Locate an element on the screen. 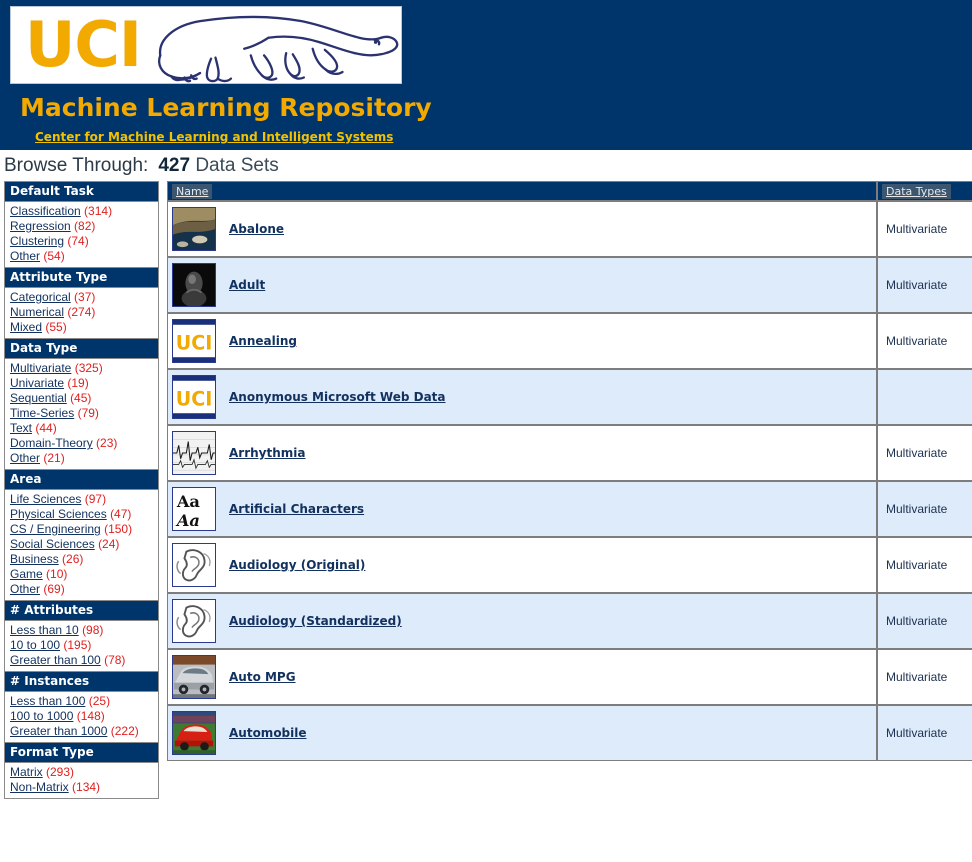 The image size is (972, 862). facet-item: Time-Series (79) is located at coordinates (84, 413).